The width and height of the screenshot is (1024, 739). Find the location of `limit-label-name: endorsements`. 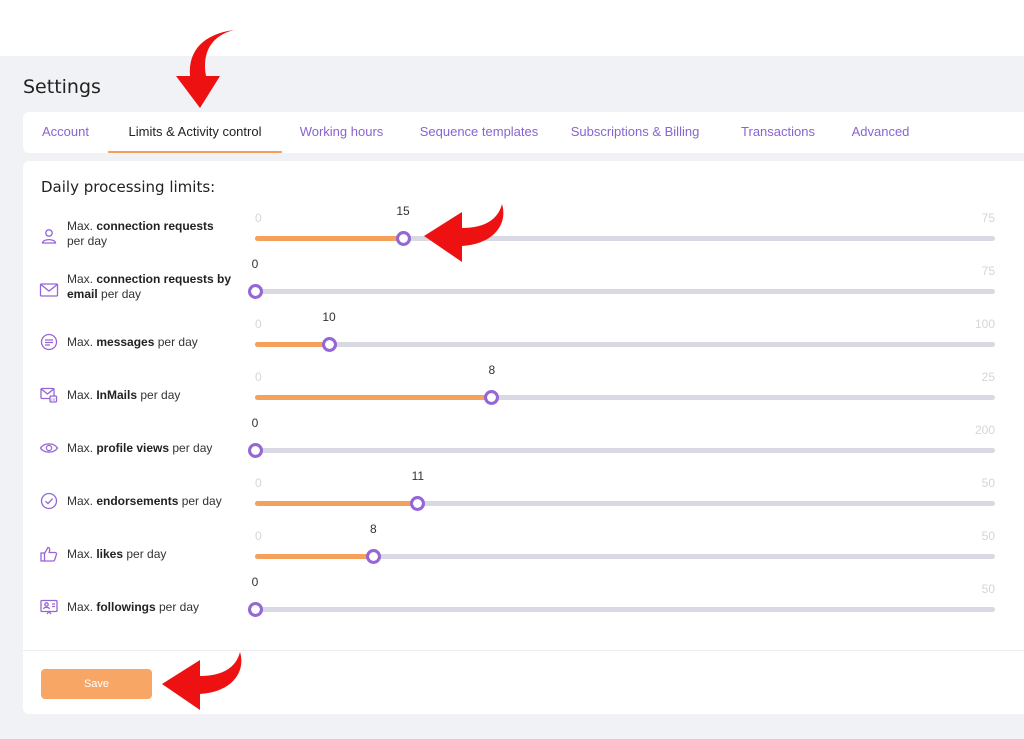

limit-label-name: endorsements is located at coordinates (137, 501).